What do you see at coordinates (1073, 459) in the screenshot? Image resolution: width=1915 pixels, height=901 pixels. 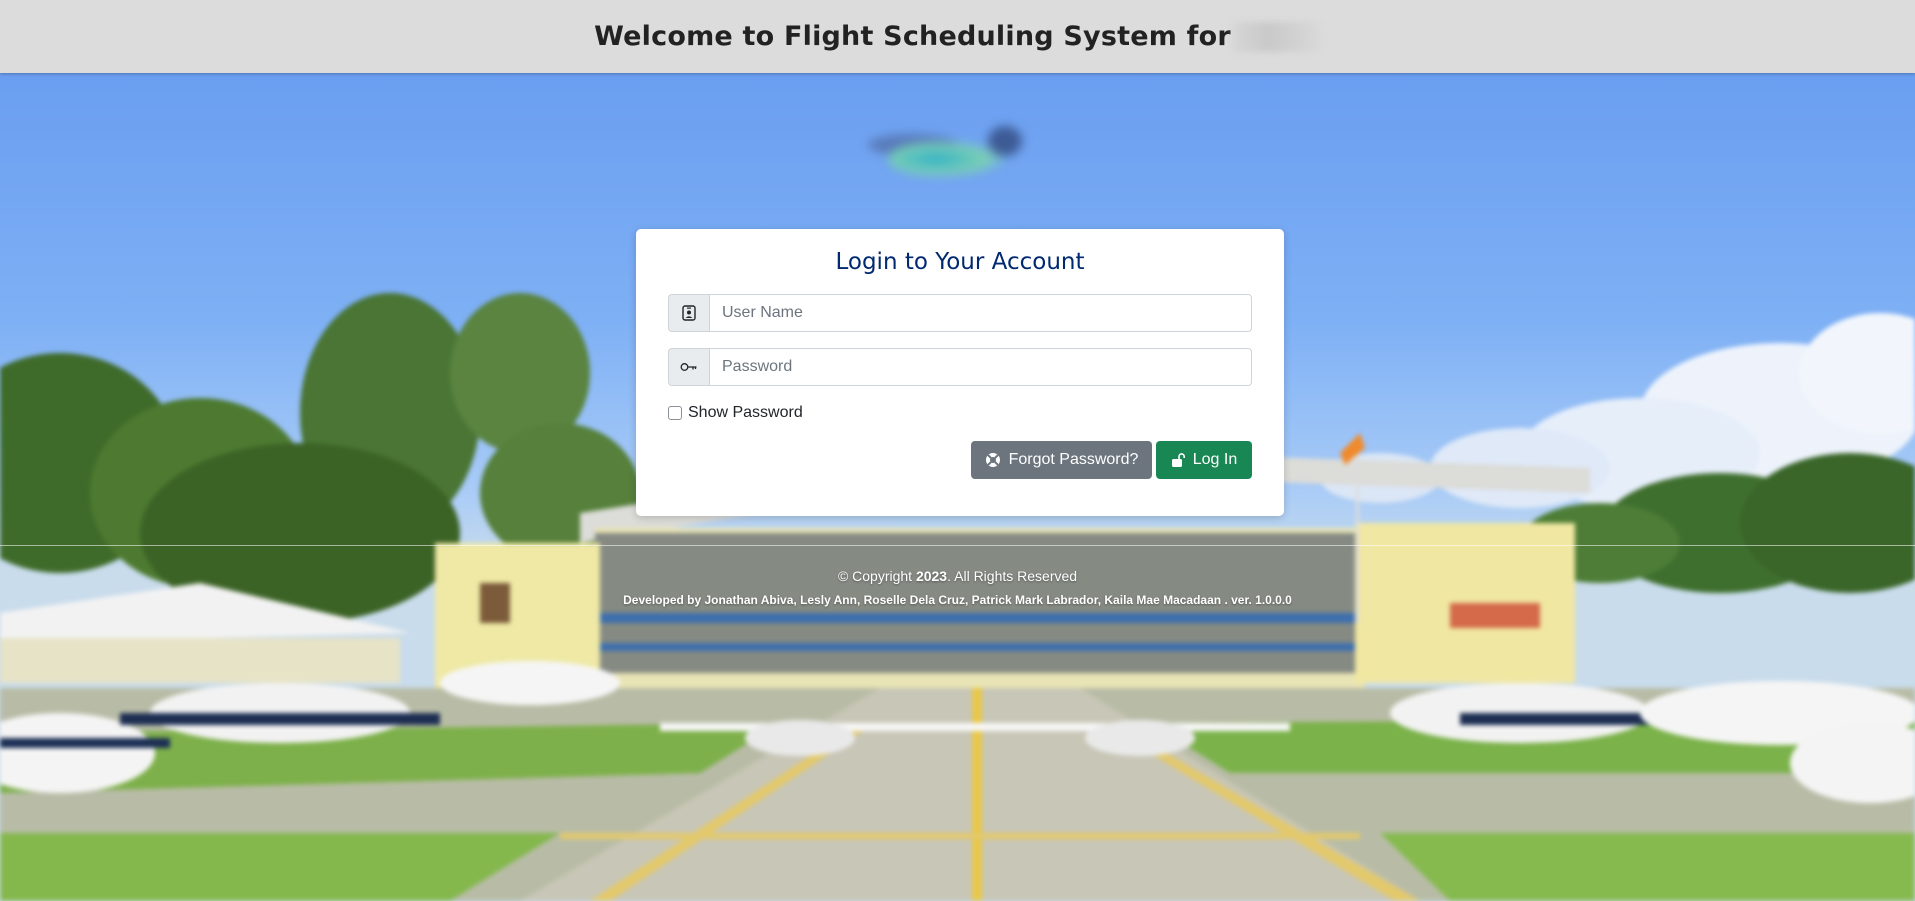 I see `forgot-password-label: Forgot Password?` at bounding box center [1073, 459].